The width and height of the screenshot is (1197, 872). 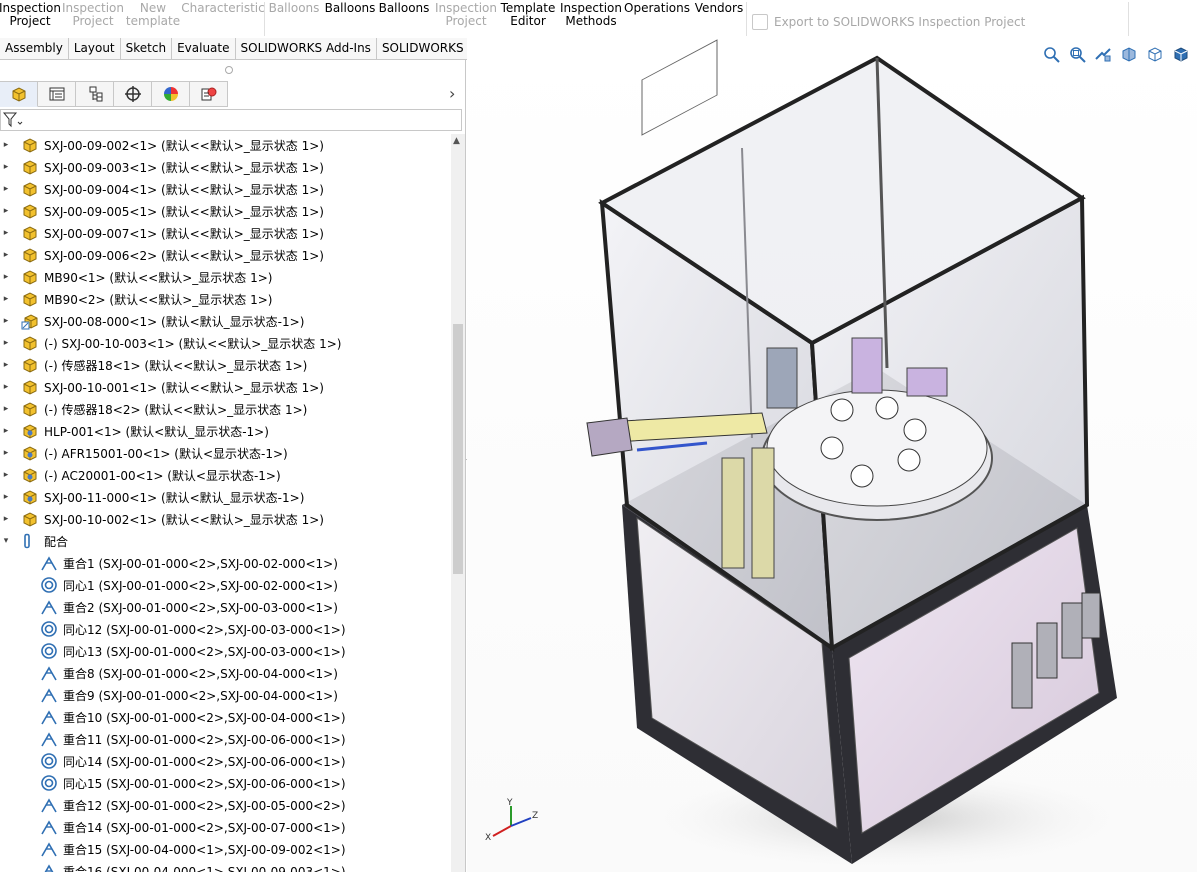 I want to click on tree-item: ▸ SXJ-00-09-002<1> (默认<<默认>_显示状态 1>), so click(x=162, y=145).